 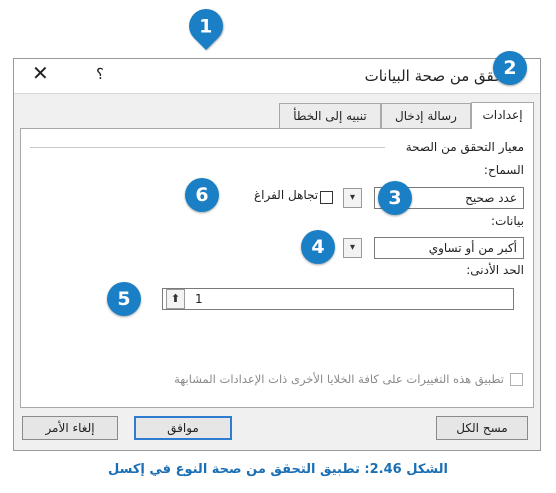 I want to click on minimum-value: 1, so click(x=199, y=299).